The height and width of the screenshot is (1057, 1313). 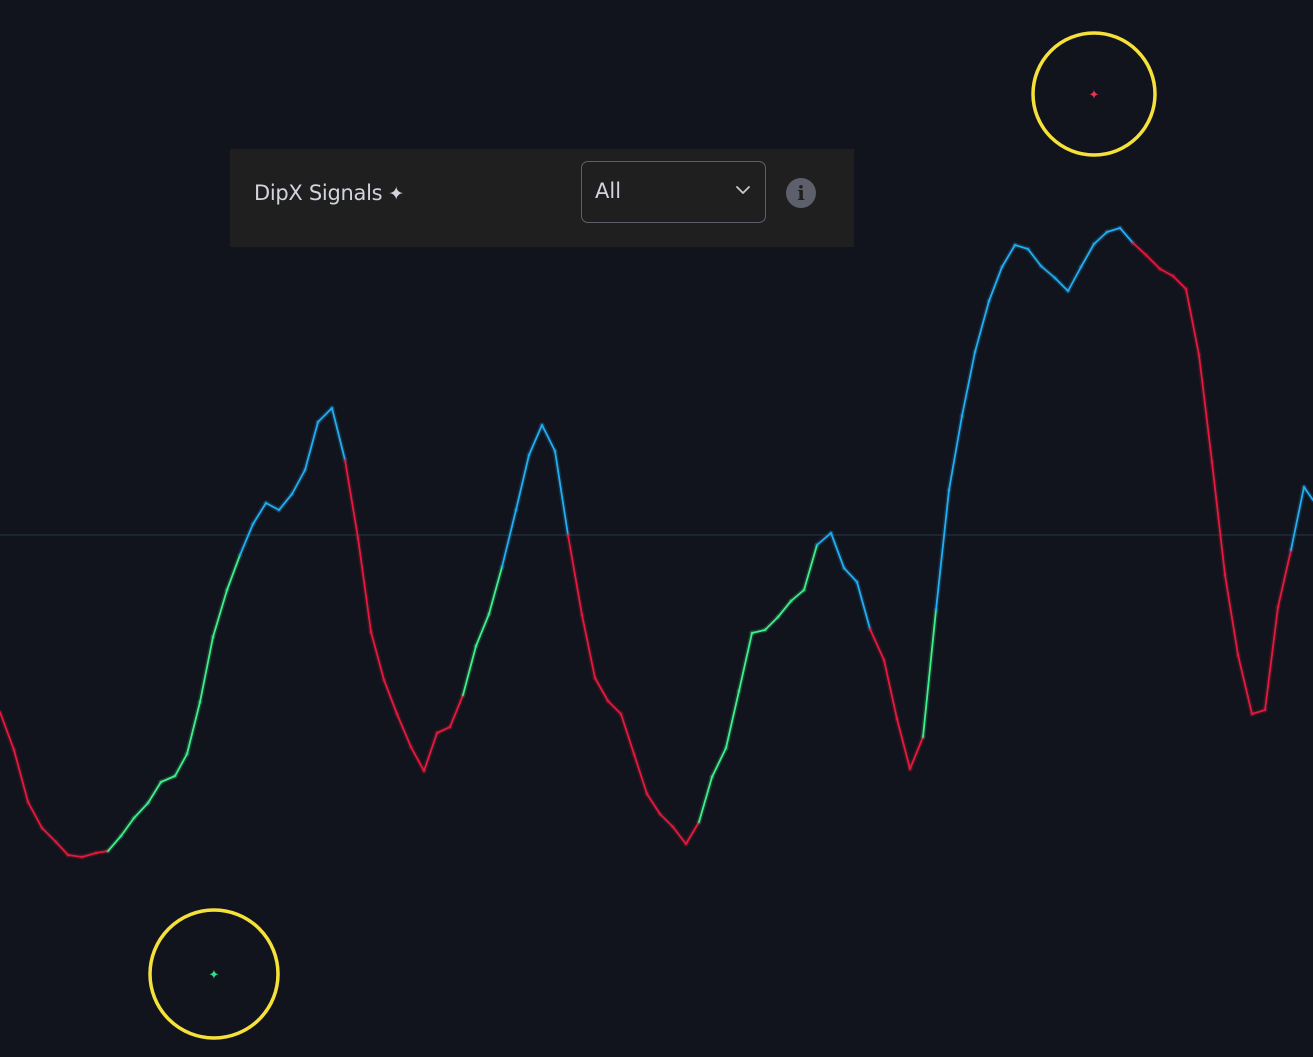 I want to click on info-icon: i, so click(x=801, y=193).